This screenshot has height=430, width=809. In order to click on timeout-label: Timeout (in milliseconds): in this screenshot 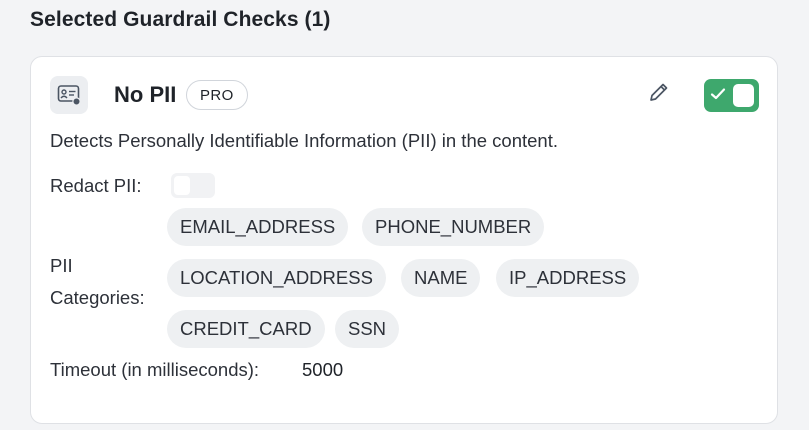, I will do `click(155, 369)`.